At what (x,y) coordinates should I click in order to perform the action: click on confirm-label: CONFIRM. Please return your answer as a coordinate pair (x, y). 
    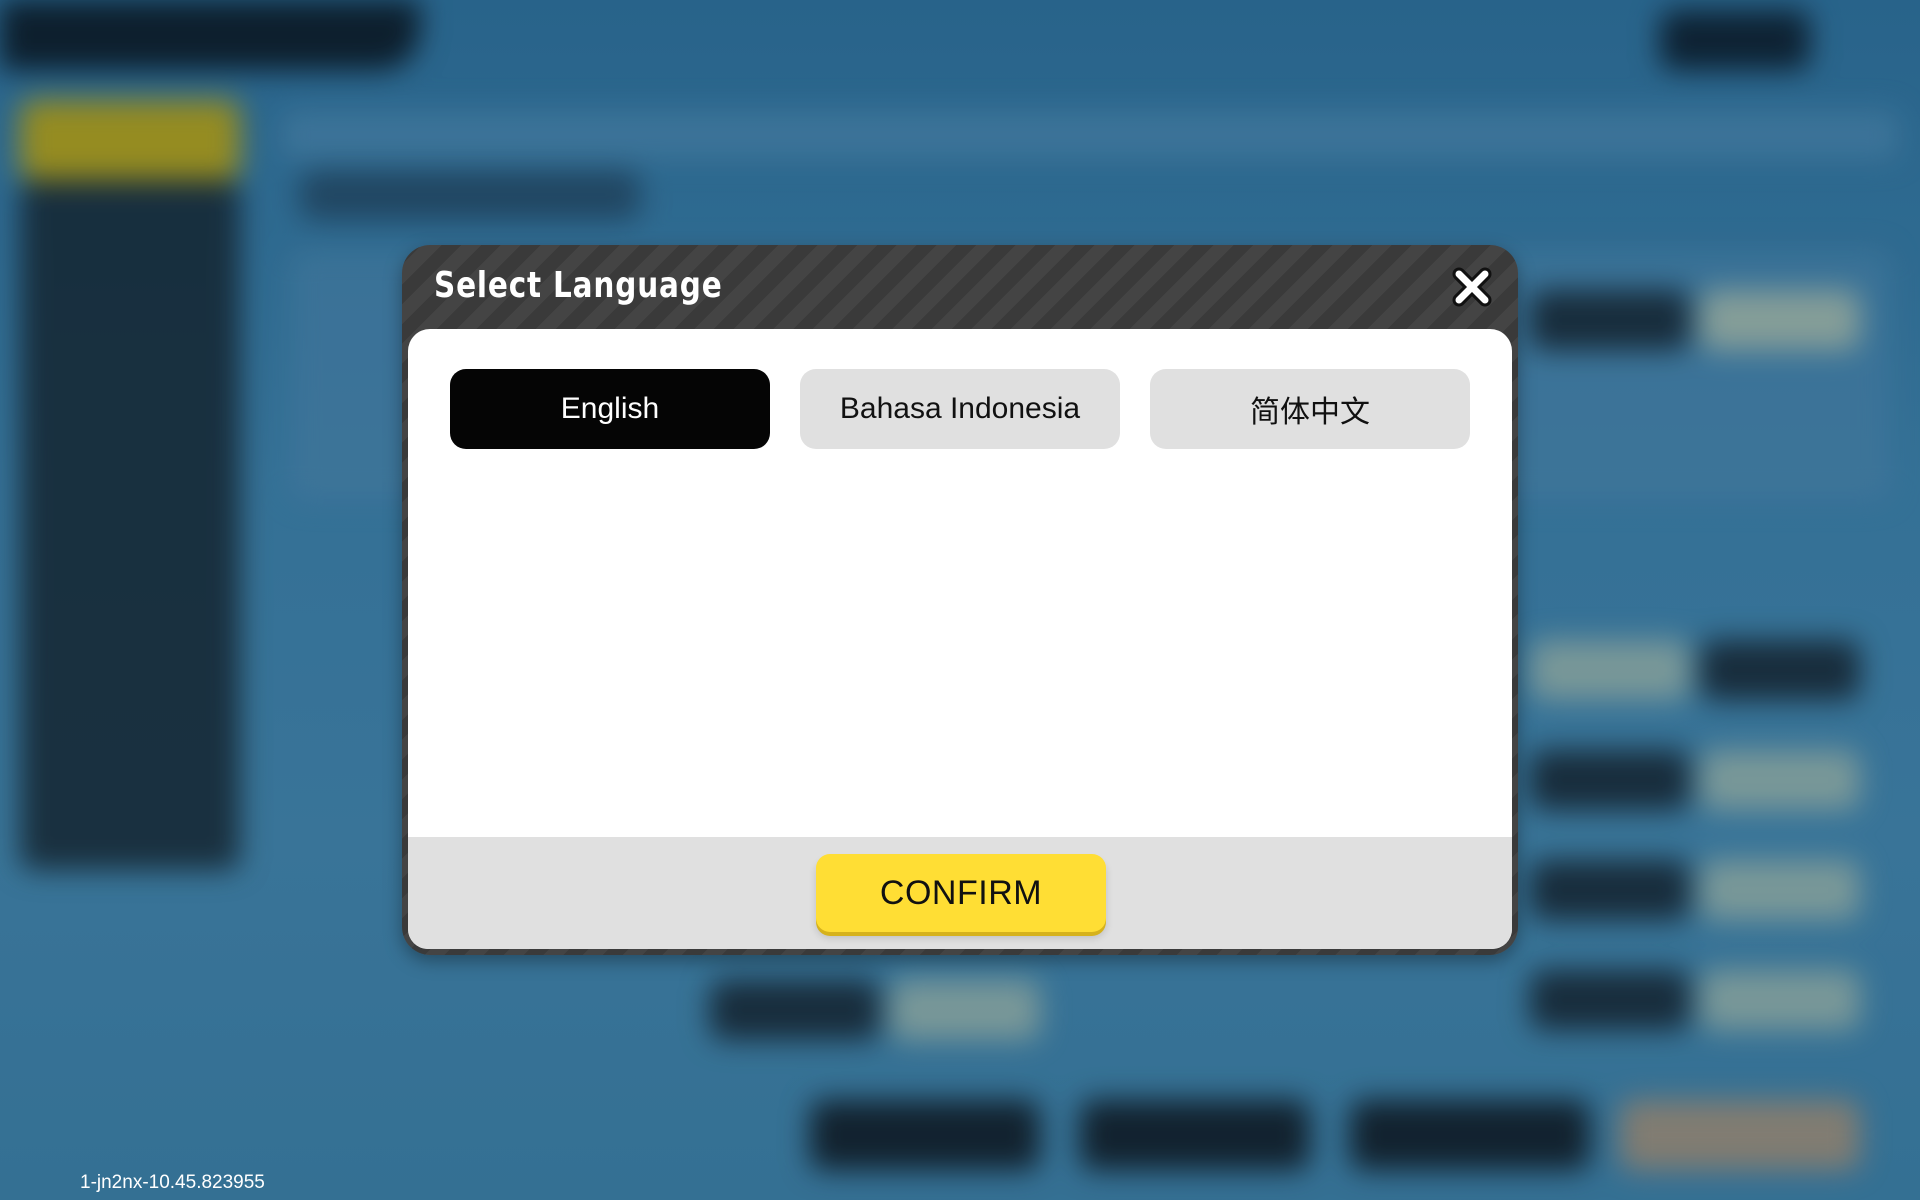
    Looking at the image, I should click on (961, 892).